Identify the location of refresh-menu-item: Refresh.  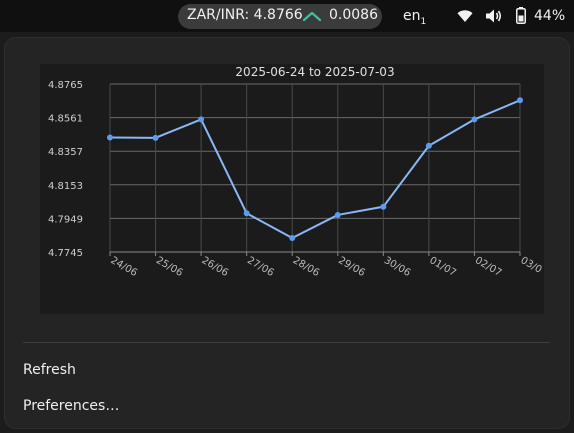
(49, 370).